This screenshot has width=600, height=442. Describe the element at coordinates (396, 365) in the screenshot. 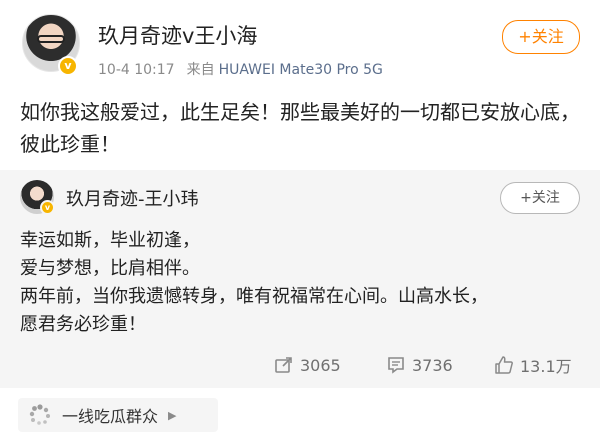

I see `comment-icon` at that location.